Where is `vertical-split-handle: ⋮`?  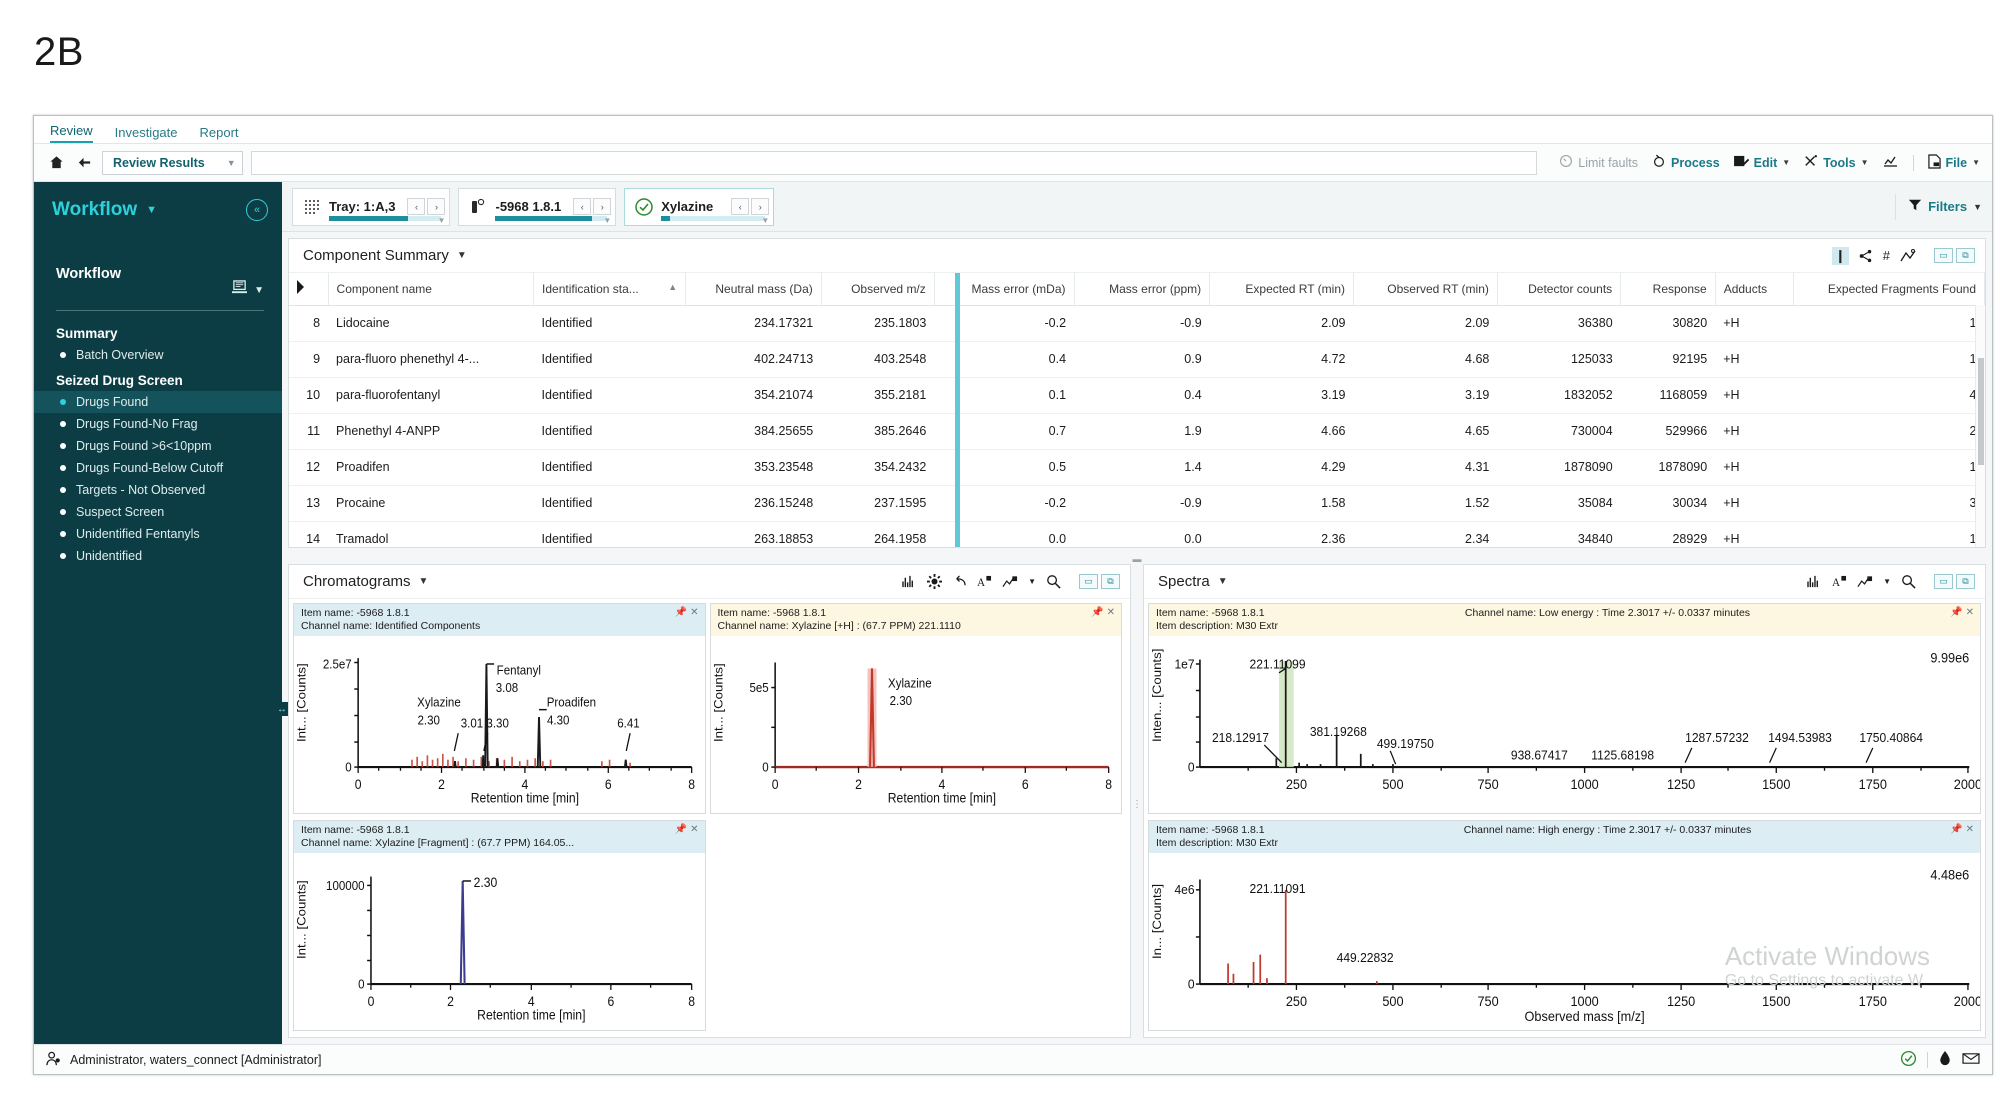 vertical-split-handle: ⋮ is located at coordinates (1137, 804).